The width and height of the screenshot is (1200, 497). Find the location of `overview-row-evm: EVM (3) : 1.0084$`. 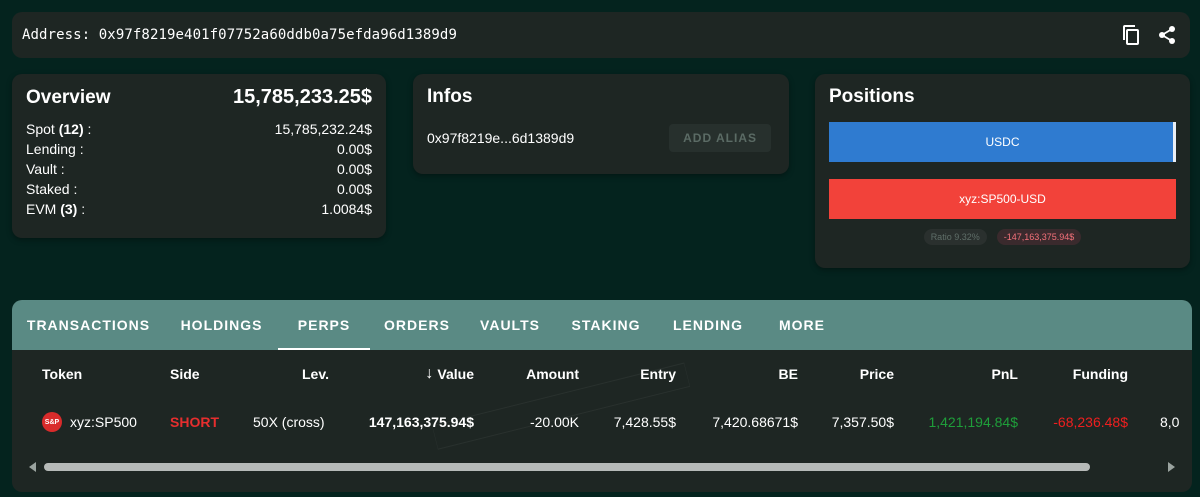

overview-row-evm: EVM (3) : 1.0084$ is located at coordinates (199, 209).